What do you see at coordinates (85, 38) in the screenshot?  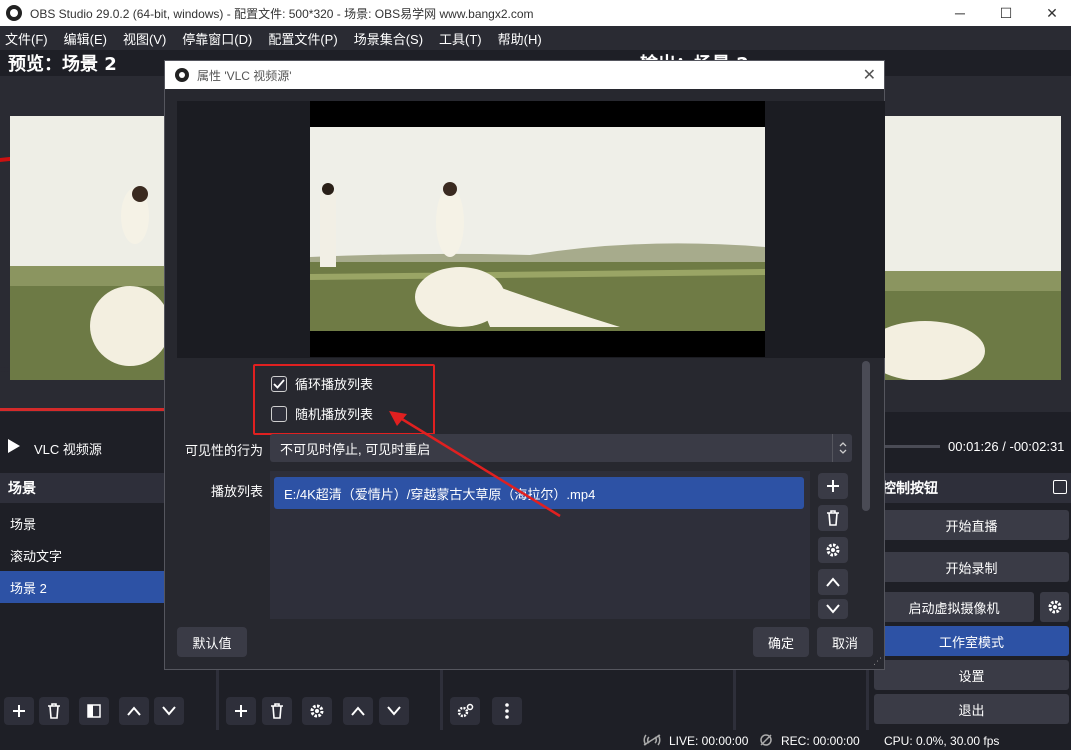 I see `menu-edit: 编辑(E)` at bounding box center [85, 38].